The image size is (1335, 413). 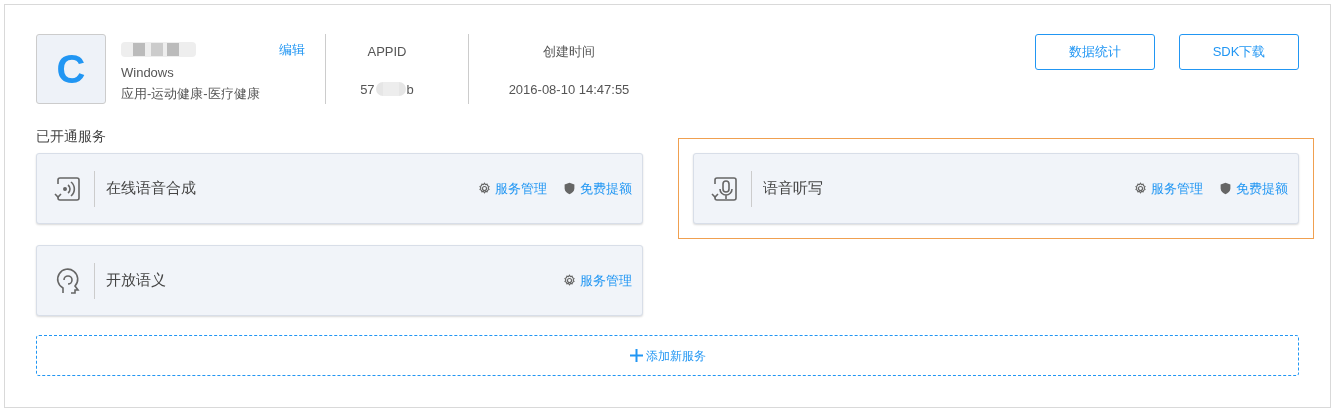 What do you see at coordinates (148, 72) in the screenshot?
I see `platform-text: Windows` at bounding box center [148, 72].